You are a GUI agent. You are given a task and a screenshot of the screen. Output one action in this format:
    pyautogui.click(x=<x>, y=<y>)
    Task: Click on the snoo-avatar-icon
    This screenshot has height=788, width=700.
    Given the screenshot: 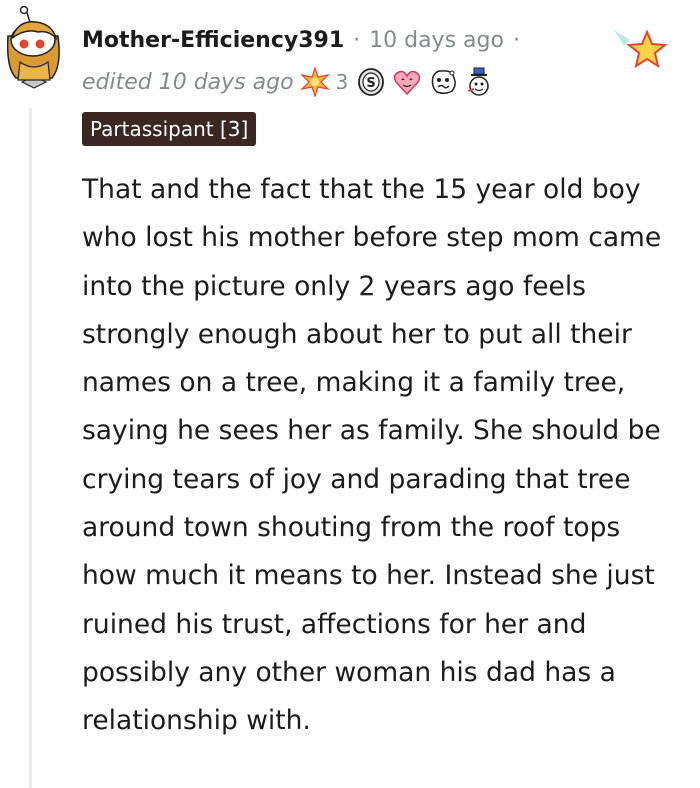 What is the action you would take?
    pyautogui.click(x=33, y=47)
    